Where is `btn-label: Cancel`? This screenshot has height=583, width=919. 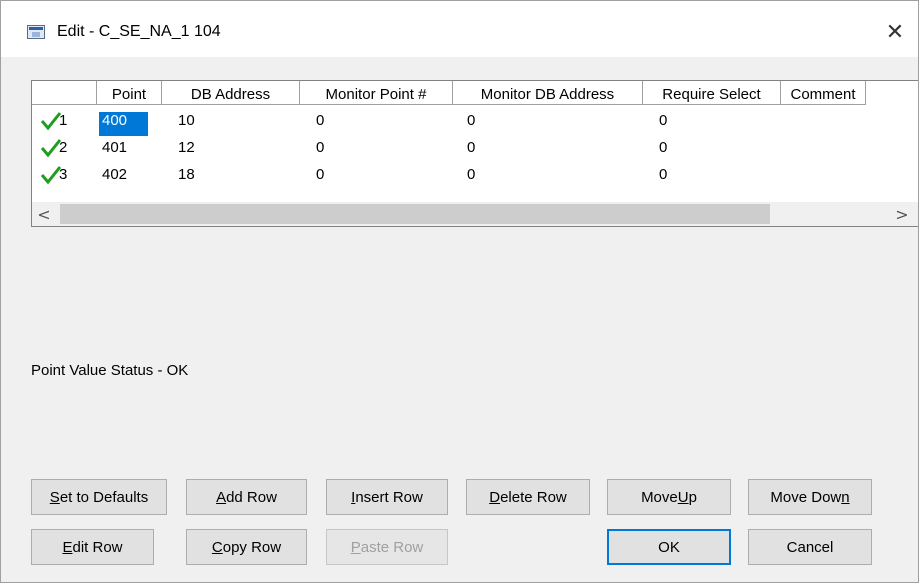
btn-label: Cancel is located at coordinates (810, 547).